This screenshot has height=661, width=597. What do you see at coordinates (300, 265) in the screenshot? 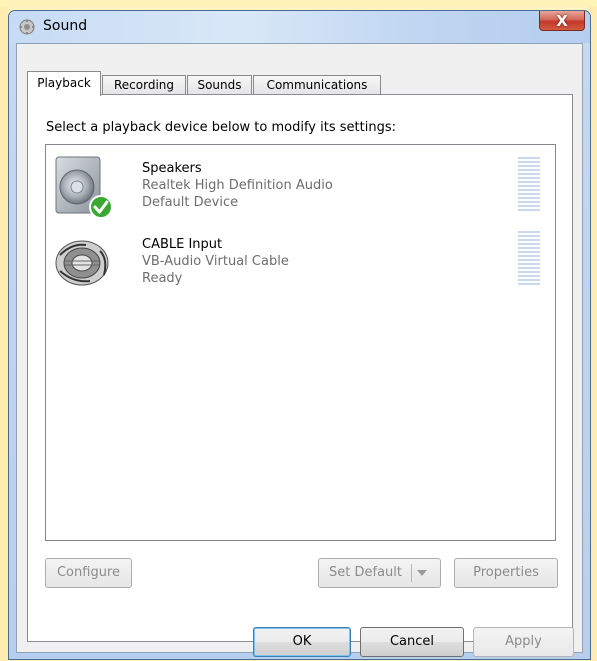
I see `device-item-cable-input: CABLE Input VB-Audio Virtual Cable Ready` at bounding box center [300, 265].